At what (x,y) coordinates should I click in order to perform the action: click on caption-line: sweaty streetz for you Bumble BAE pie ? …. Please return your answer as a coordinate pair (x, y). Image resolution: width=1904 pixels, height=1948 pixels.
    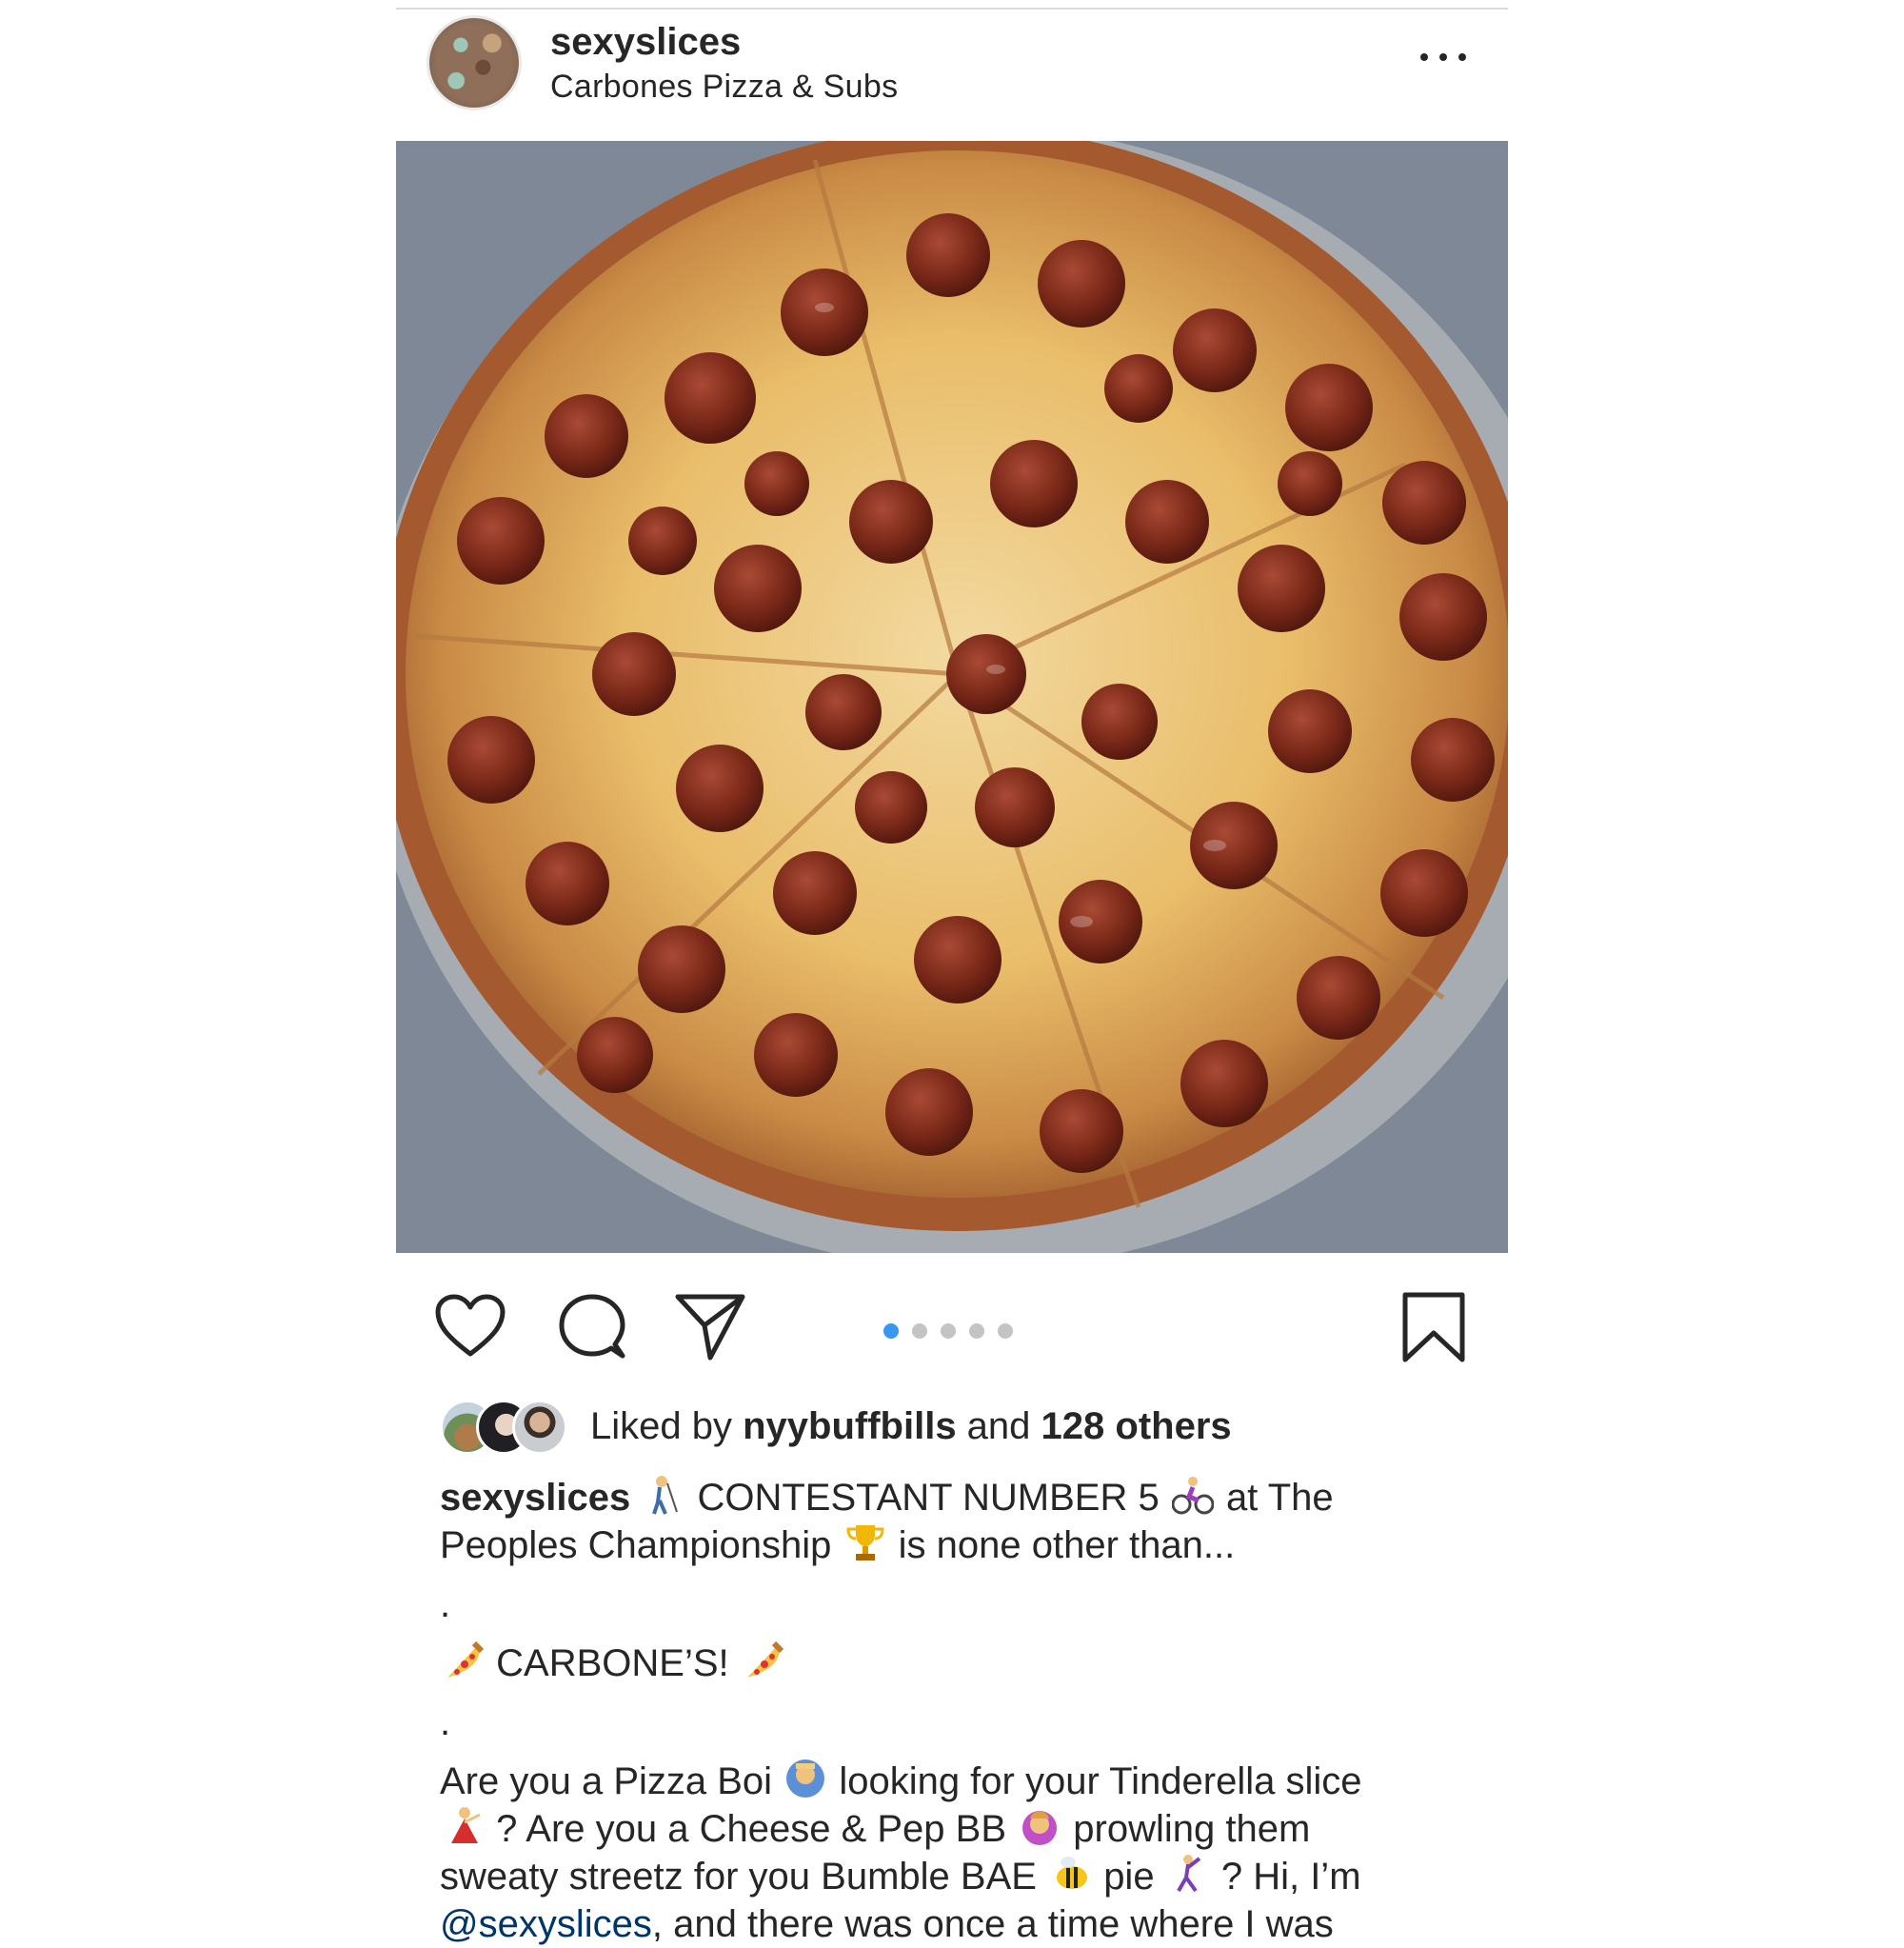
    Looking at the image, I should click on (963, 1876).